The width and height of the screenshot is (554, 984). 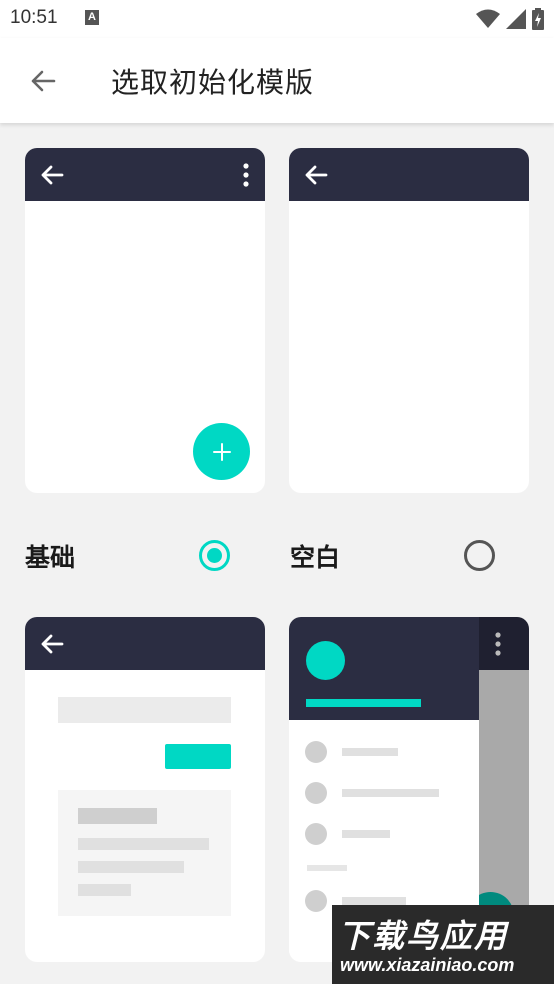 I want to click on wifi-icon, so click(x=488, y=18).